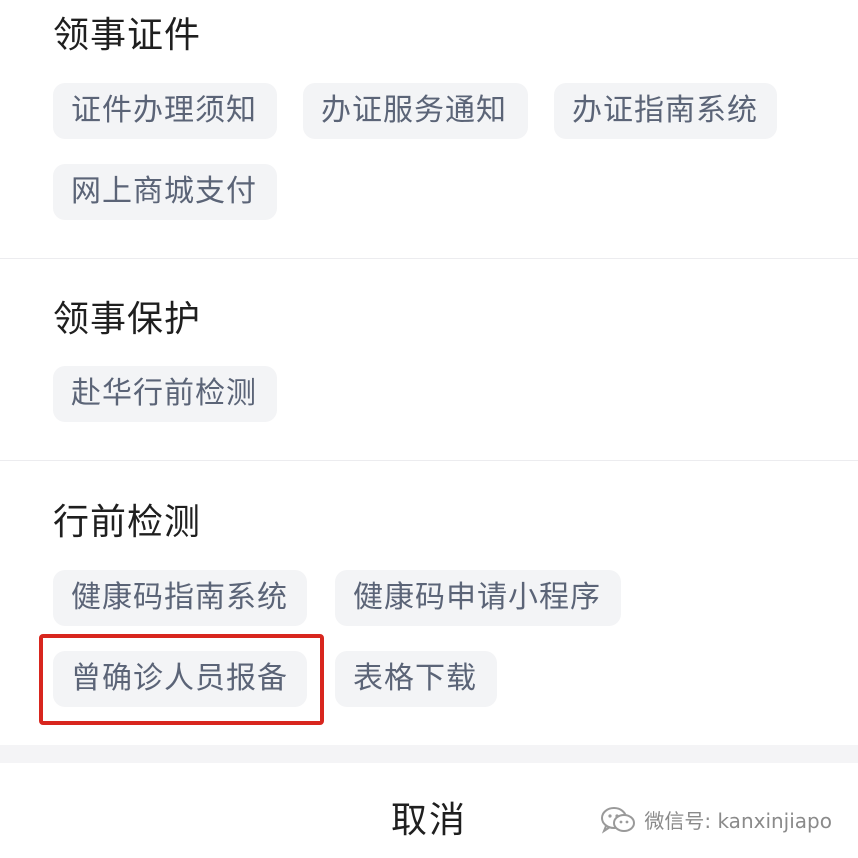  I want to click on watermark: 微信号: kanxinjiapo, so click(716, 819).